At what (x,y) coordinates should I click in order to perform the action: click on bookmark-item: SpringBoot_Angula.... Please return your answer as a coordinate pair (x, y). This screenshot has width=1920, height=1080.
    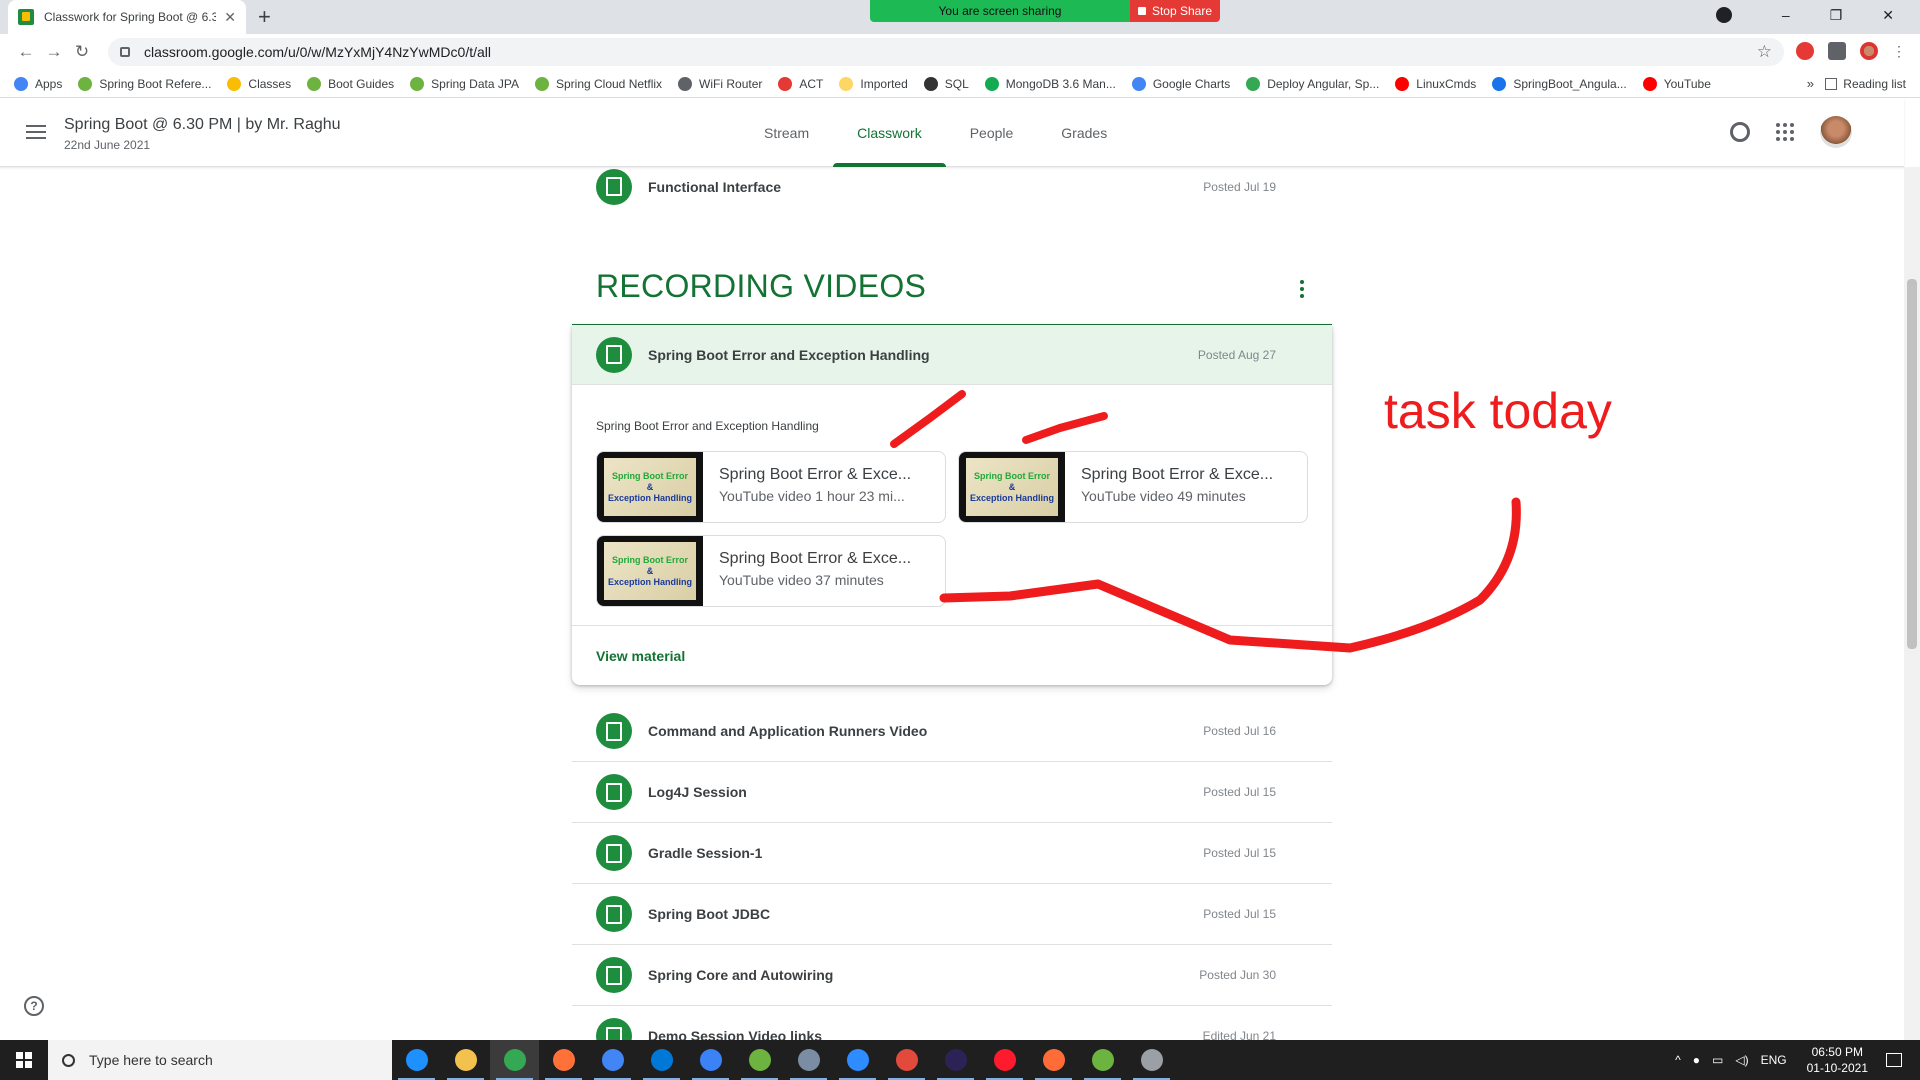
    Looking at the image, I should click on (1559, 83).